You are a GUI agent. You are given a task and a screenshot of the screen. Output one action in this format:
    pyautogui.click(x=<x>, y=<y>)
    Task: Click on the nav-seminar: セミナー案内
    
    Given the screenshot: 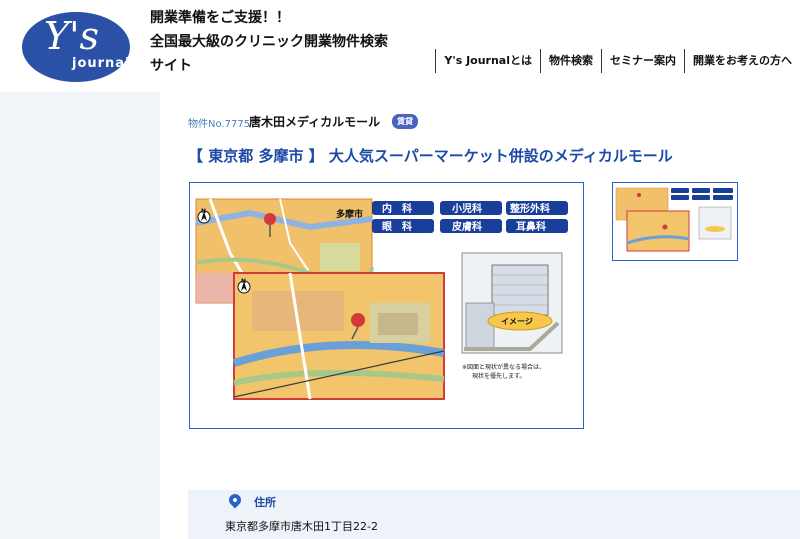 What is the action you would take?
    pyautogui.click(x=642, y=61)
    